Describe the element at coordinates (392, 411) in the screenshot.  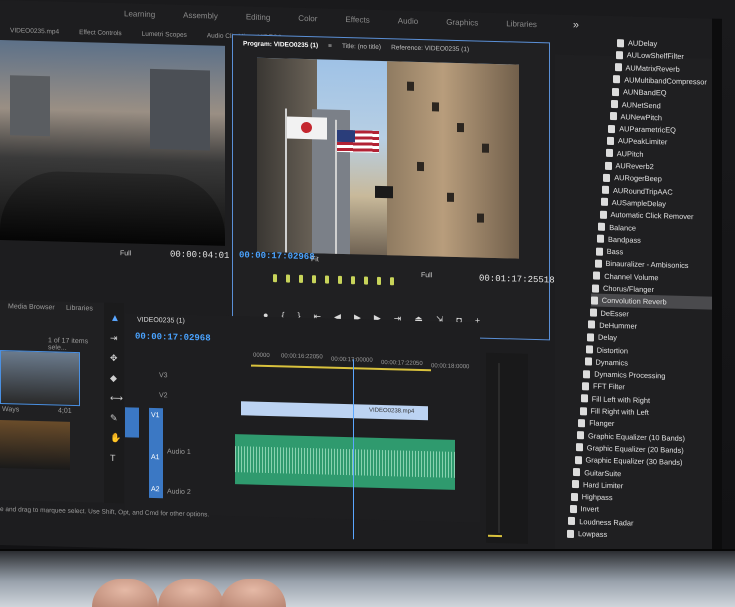
I see `video-clip-label: VIDEO0238.mp4` at that location.